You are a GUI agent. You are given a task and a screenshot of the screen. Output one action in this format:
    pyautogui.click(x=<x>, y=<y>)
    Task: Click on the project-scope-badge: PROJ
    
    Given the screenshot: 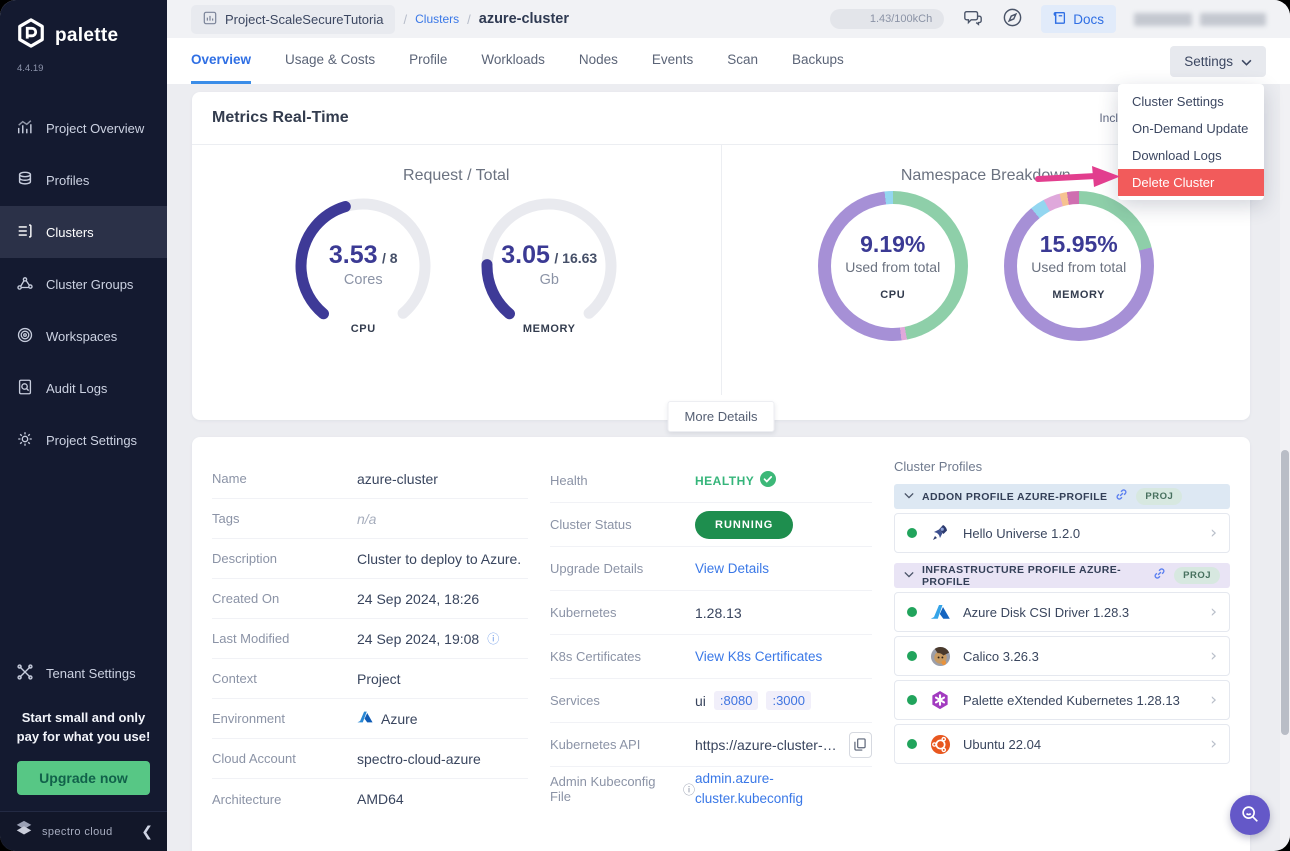 What is the action you would take?
    pyautogui.click(x=1159, y=496)
    